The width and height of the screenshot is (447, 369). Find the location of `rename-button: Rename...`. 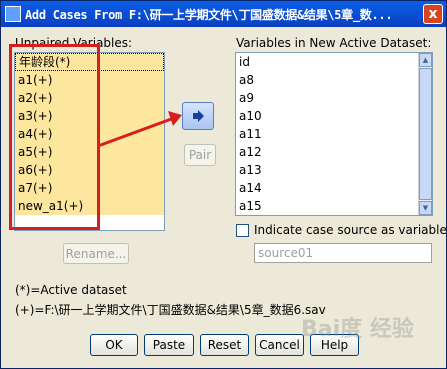

rename-button: Rename... is located at coordinates (96, 253).